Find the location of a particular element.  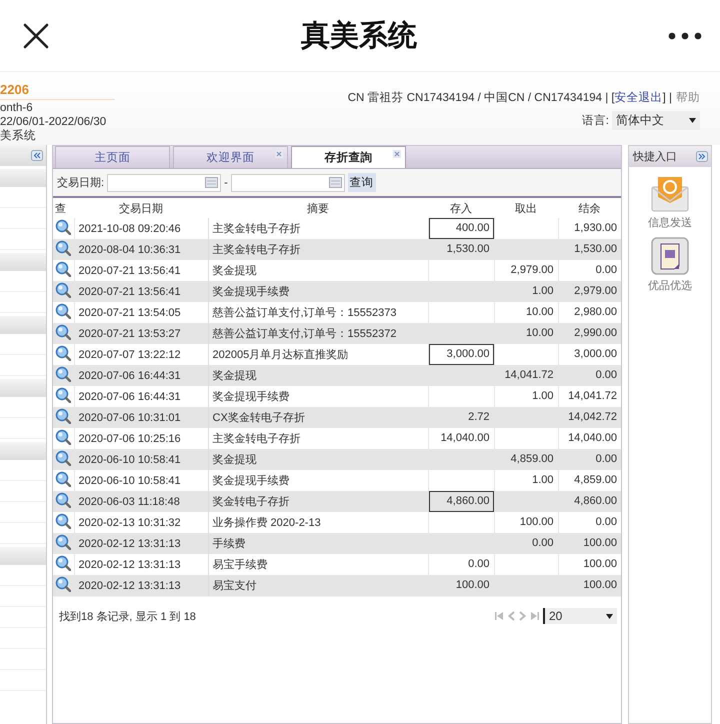

balance-cell-text: 1,530.00 is located at coordinates (595, 249).